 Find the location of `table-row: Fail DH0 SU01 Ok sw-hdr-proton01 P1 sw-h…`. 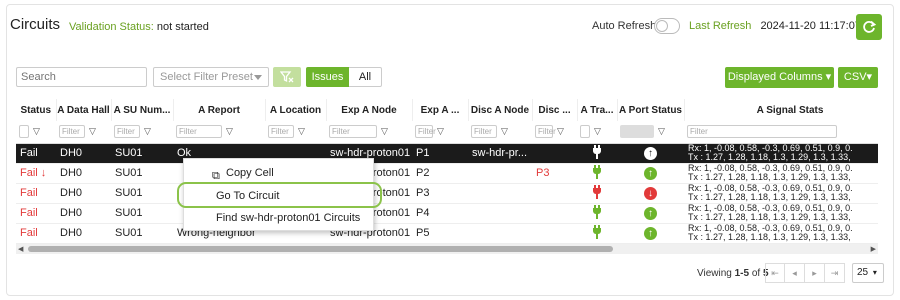

table-row: Fail DH0 SU01 Ok sw-hdr-proton01 P1 sw-h… is located at coordinates (447, 153).